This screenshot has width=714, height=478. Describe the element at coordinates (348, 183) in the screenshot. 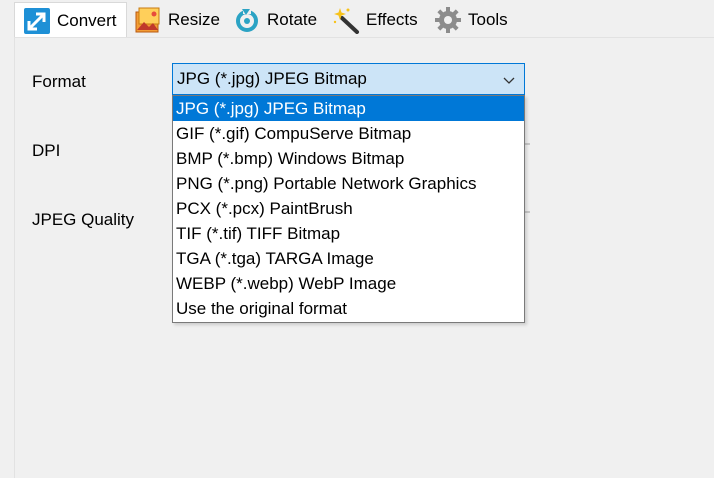

I see `format-option-png: PNG (*.png) Portable Network Graphics` at that location.